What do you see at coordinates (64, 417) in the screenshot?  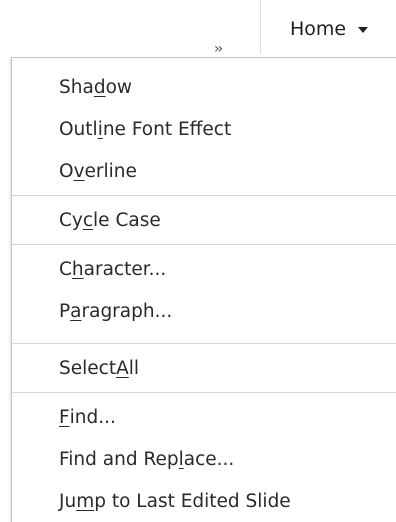 I see `mnemonic: F` at bounding box center [64, 417].